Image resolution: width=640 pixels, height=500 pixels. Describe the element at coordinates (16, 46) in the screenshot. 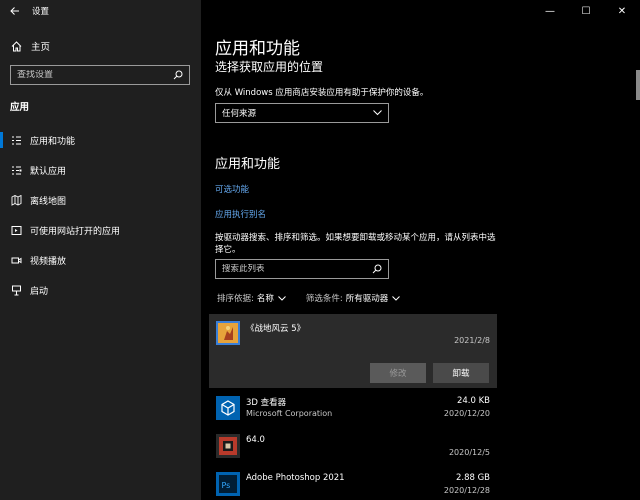

I see `home-icon` at that location.